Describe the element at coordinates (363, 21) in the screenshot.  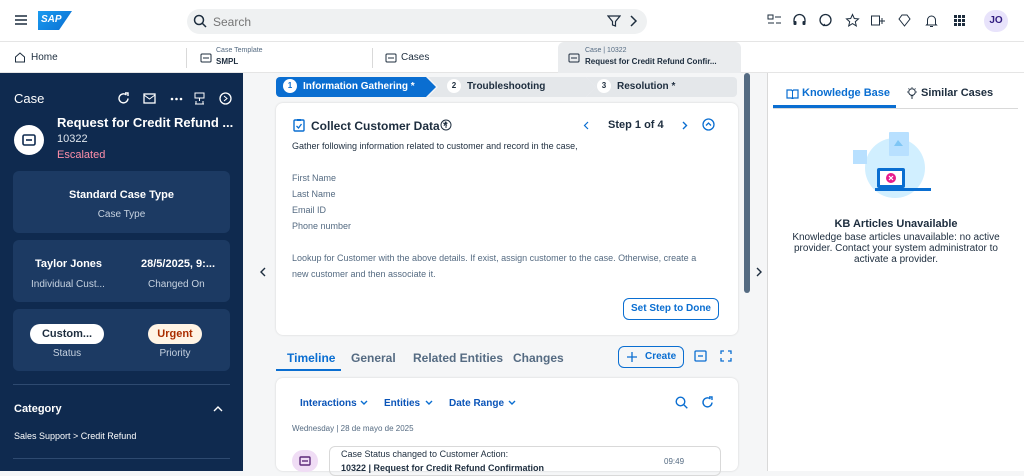
I see `search-input` at that location.